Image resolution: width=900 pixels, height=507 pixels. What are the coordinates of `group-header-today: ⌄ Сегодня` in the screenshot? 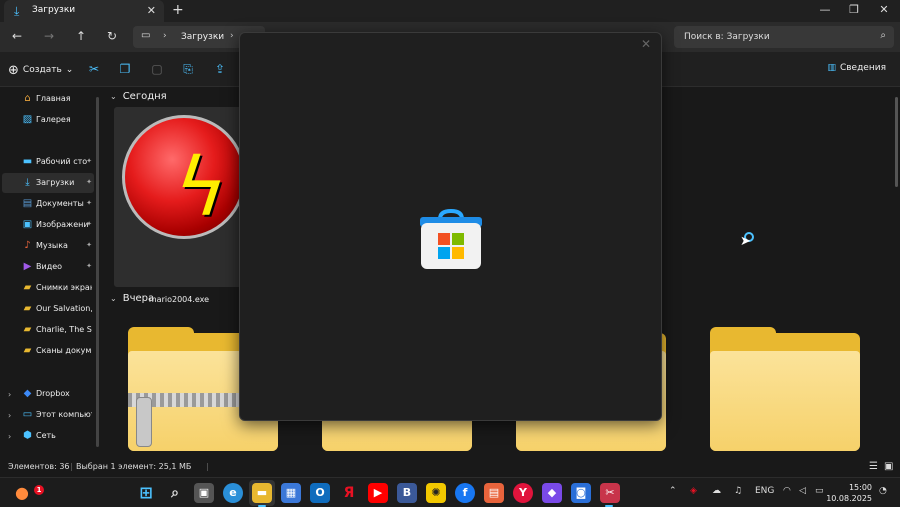 It's located at (138, 96).